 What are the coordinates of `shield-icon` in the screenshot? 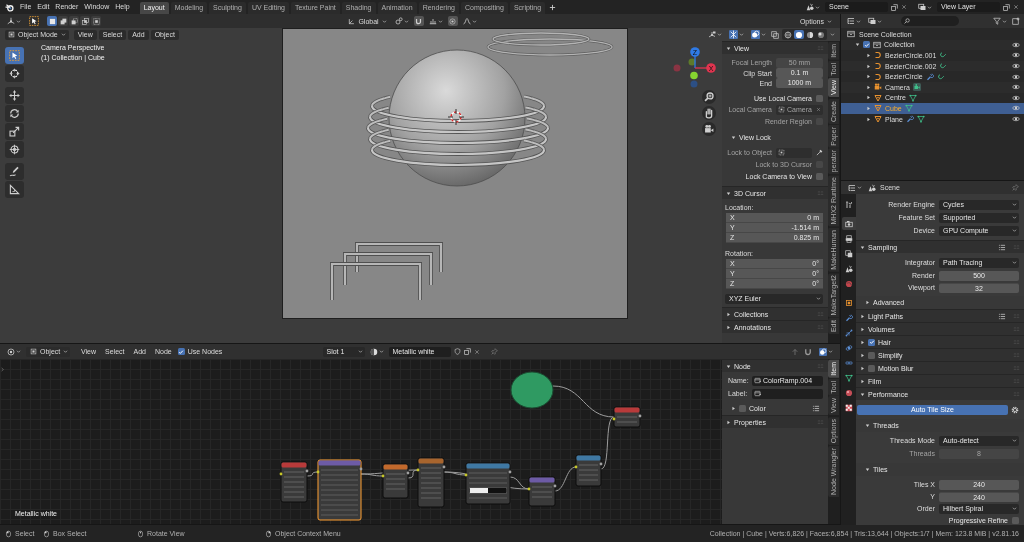 It's located at (457, 351).